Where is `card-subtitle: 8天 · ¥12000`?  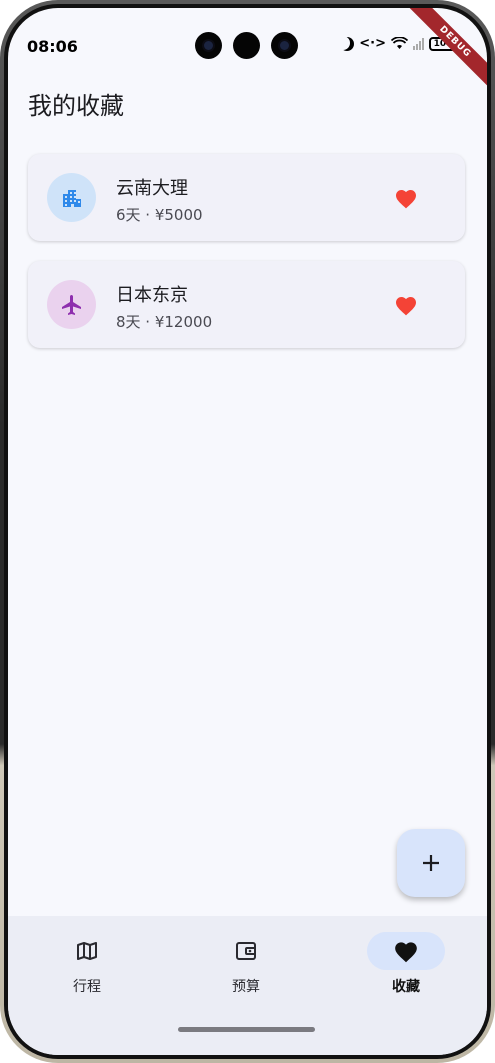 card-subtitle: 8天 · ¥12000 is located at coordinates (164, 322).